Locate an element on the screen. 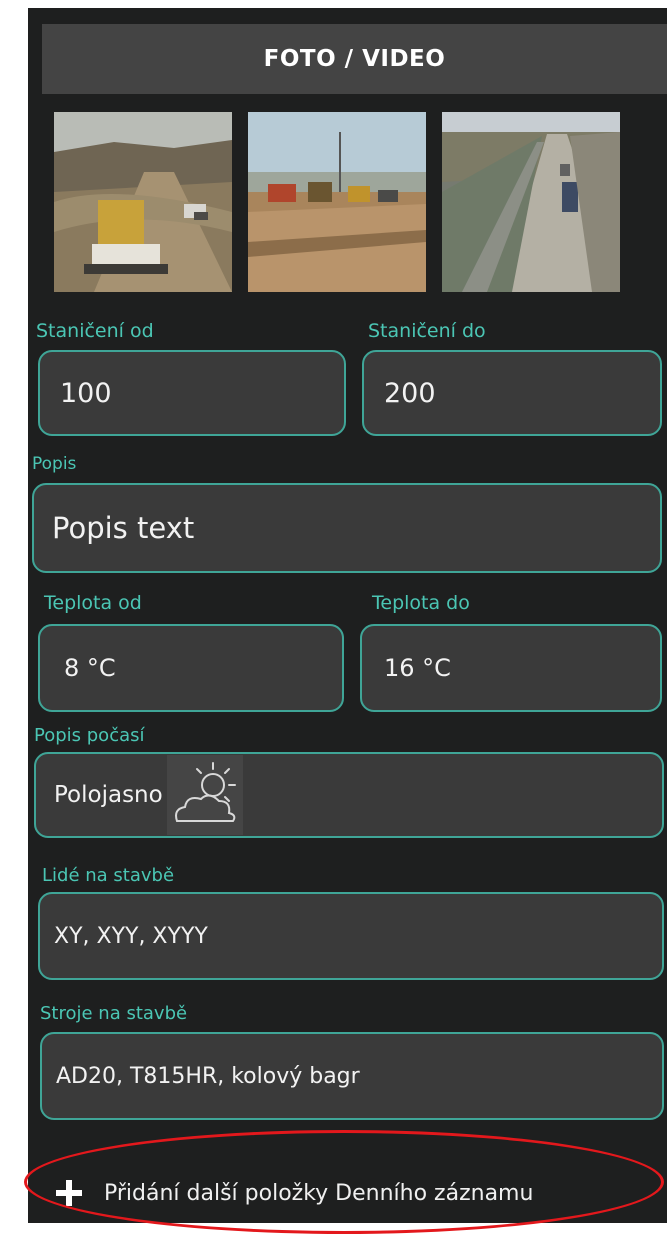  photo-video-header: FOTO / VIDEO is located at coordinates (354, 59).